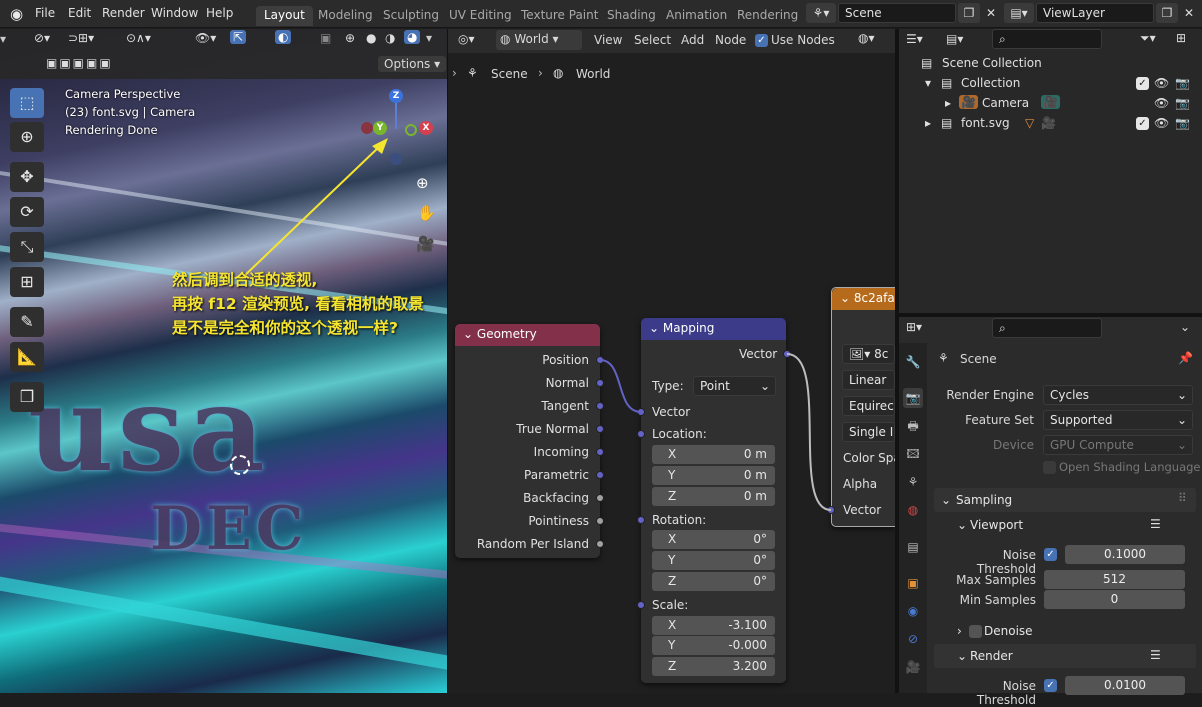 The image size is (1202, 707). Describe the element at coordinates (913, 482) in the screenshot. I see `scene-tab-icon: ⚘` at that location.